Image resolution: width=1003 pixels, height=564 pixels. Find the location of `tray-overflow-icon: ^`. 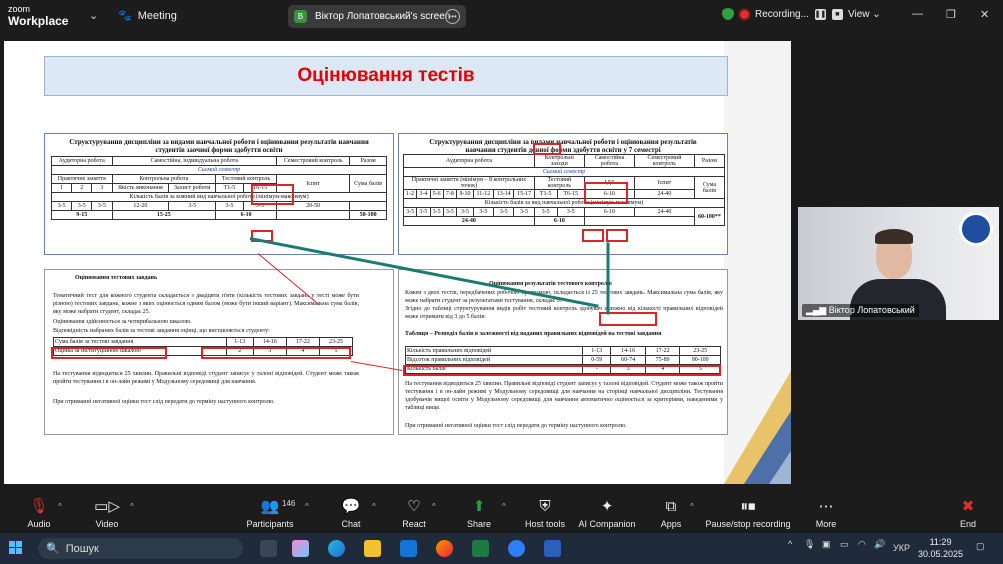

tray-overflow-icon: ^ is located at coordinates (790, 544).